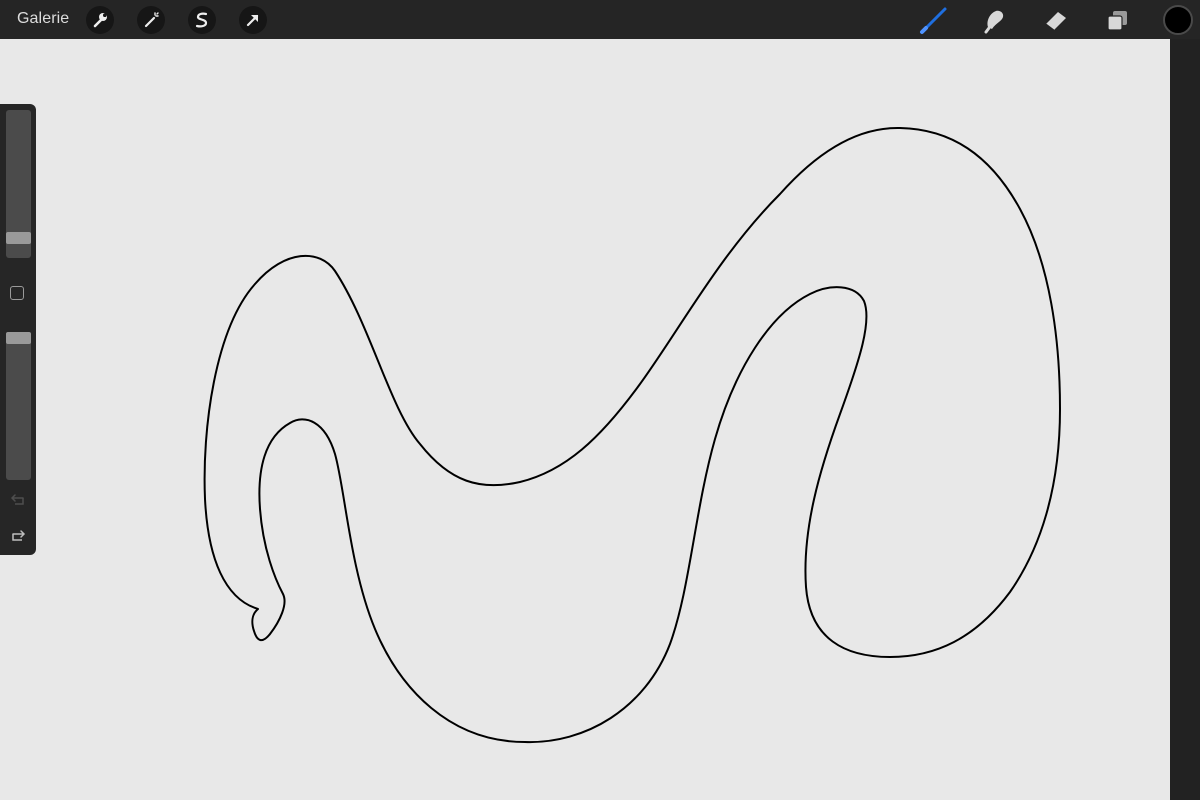 The image size is (1200, 800). Describe the element at coordinates (18, 406) in the screenshot. I see `opacity-slider` at that location.